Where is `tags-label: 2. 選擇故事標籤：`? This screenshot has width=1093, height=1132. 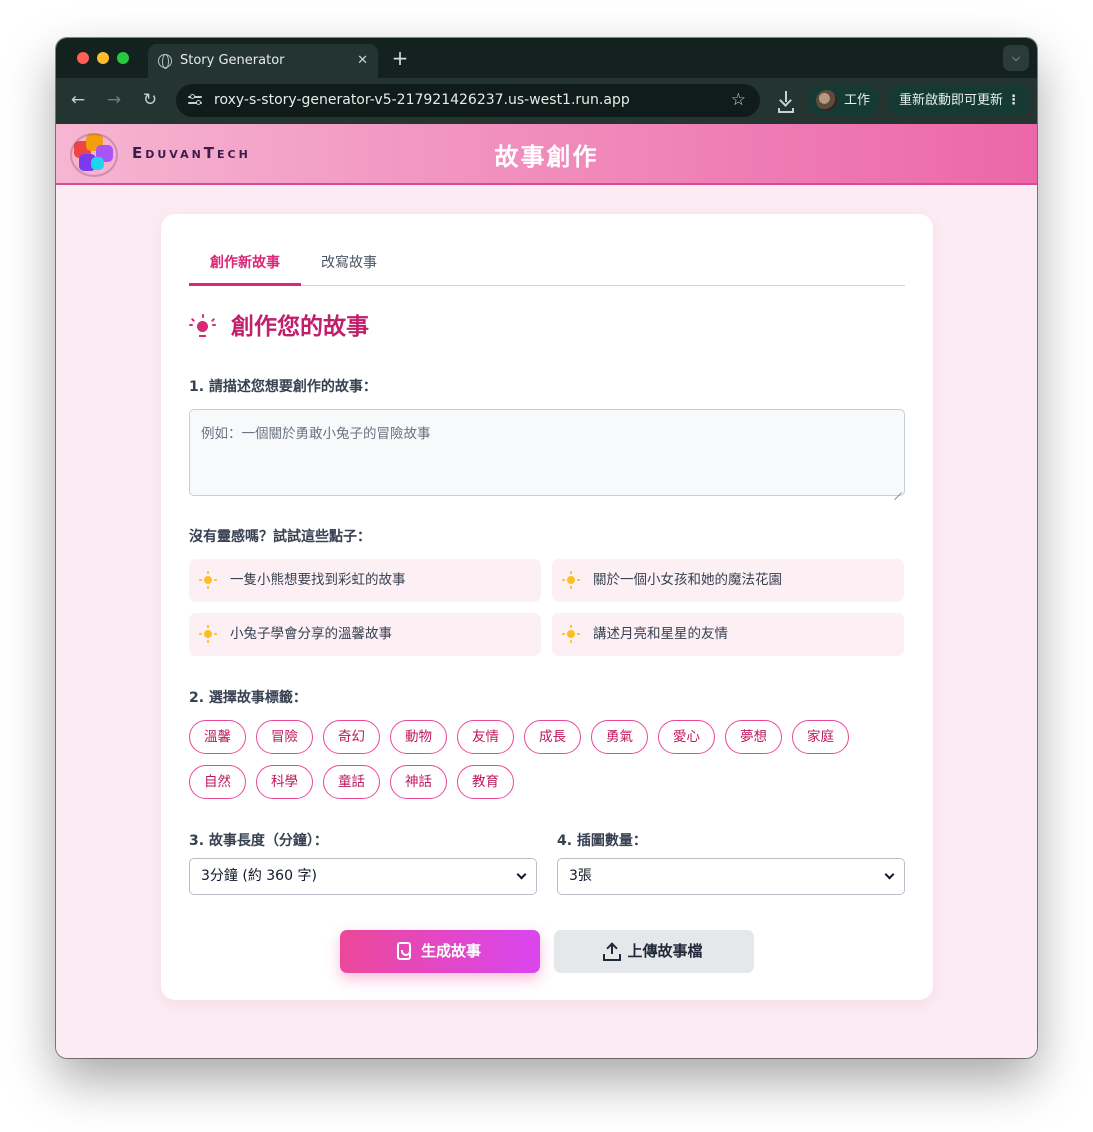 tags-label: 2. 選擇故事標籤： is located at coordinates (248, 698).